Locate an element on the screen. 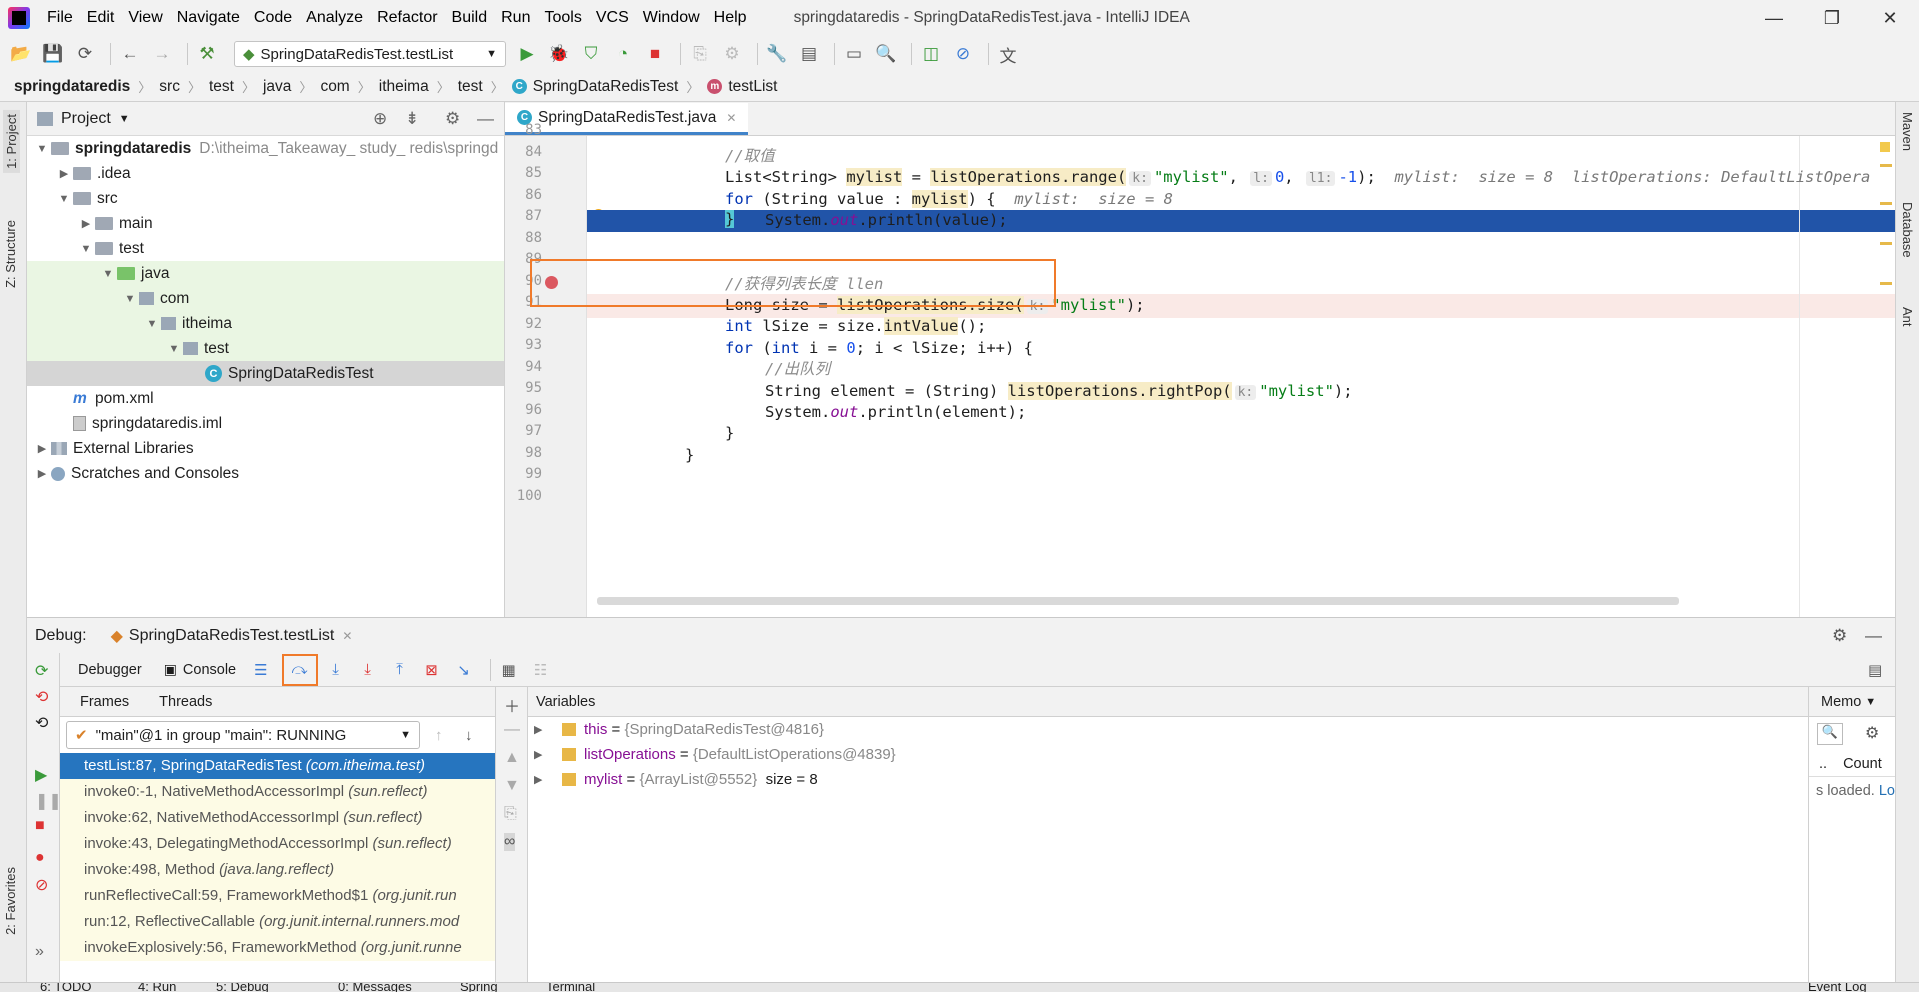 This screenshot has width=1919, height=992. arrow-down-icon: ↓ is located at coordinates (469, 735).